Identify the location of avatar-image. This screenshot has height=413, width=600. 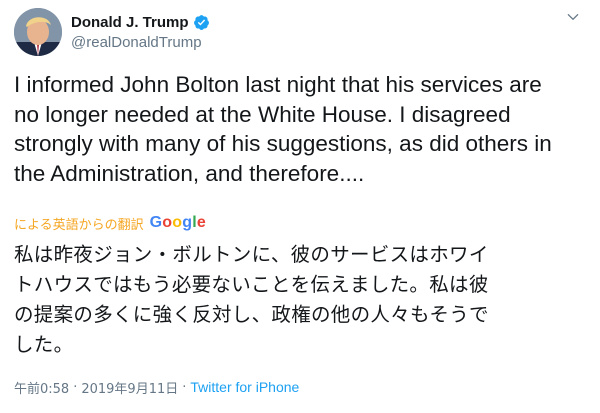
(38, 32).